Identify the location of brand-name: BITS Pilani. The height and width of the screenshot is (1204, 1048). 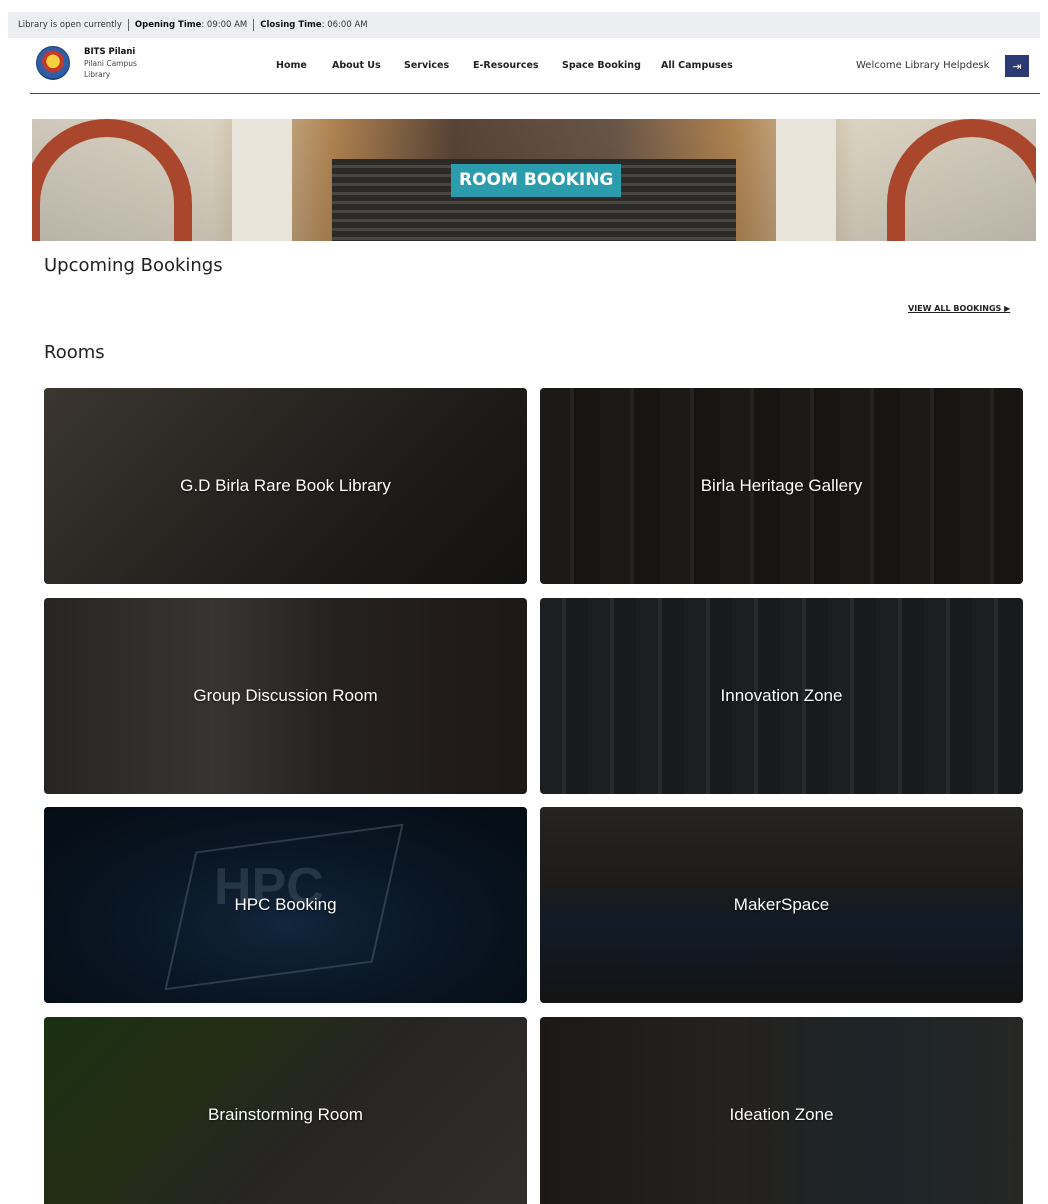
(110, 51).